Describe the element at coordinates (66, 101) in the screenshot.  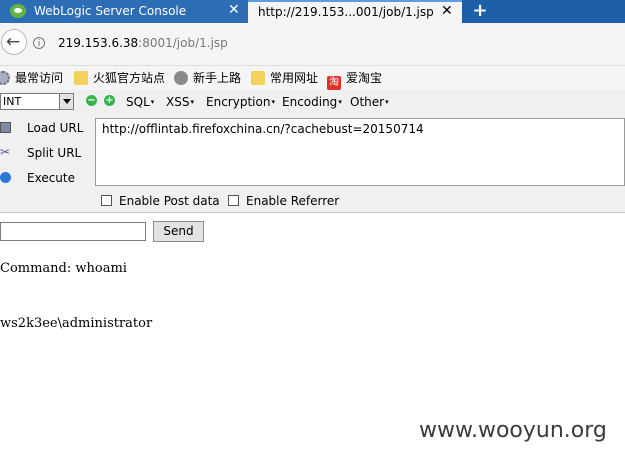
I see `chevron-down-icon` at that location.